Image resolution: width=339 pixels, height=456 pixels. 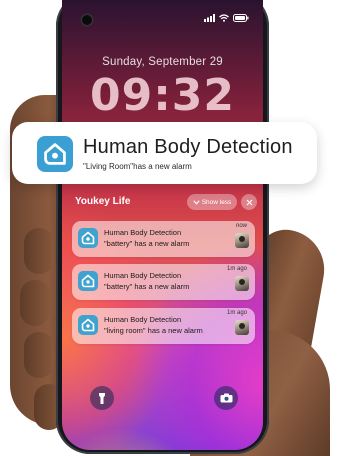 What do you see at coordinates (241, 18) in the screenshot?
I see `battery-icon` at bounding box center [241, 18].